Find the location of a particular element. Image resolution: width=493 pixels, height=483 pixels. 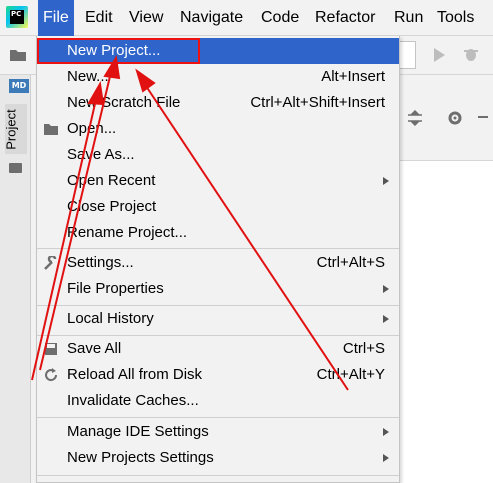

menu-item-shortcut: Alt+Insert is located at coordinates (353, 76).